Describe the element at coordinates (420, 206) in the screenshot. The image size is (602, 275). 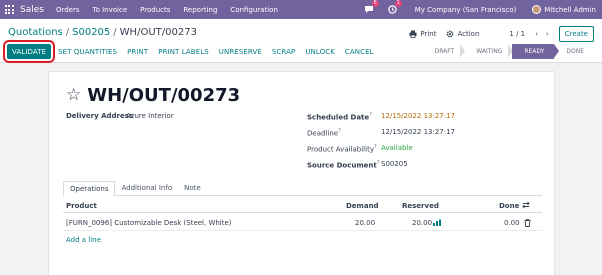
I see `column-reserved: Reserved` at that location.